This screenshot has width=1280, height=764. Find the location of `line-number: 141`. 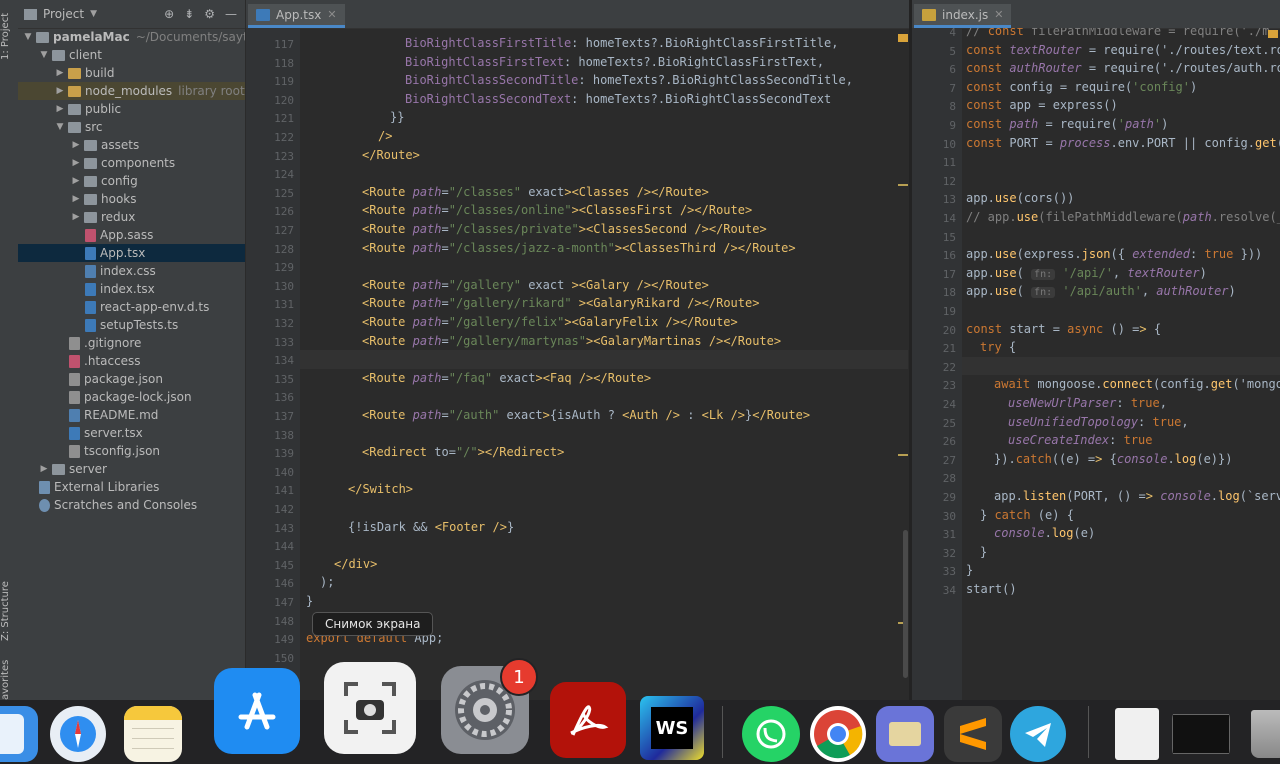

line-number: 141 is located at coordinates (284, 491).